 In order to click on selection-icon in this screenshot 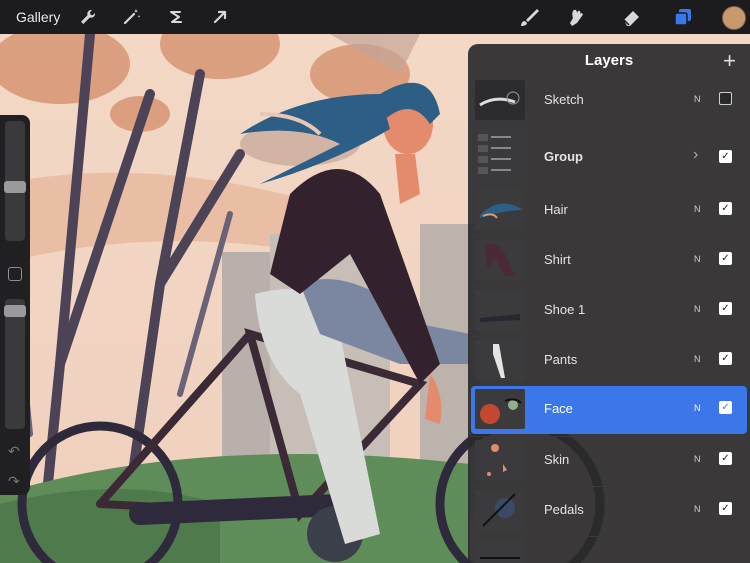, I will do `click(176, 17)`.